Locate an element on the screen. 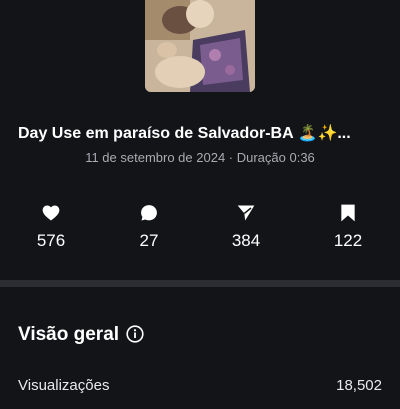 The height and width of the screenshot is (409, 400). overview-title: Visão geral is located at coordinates (69, 334).